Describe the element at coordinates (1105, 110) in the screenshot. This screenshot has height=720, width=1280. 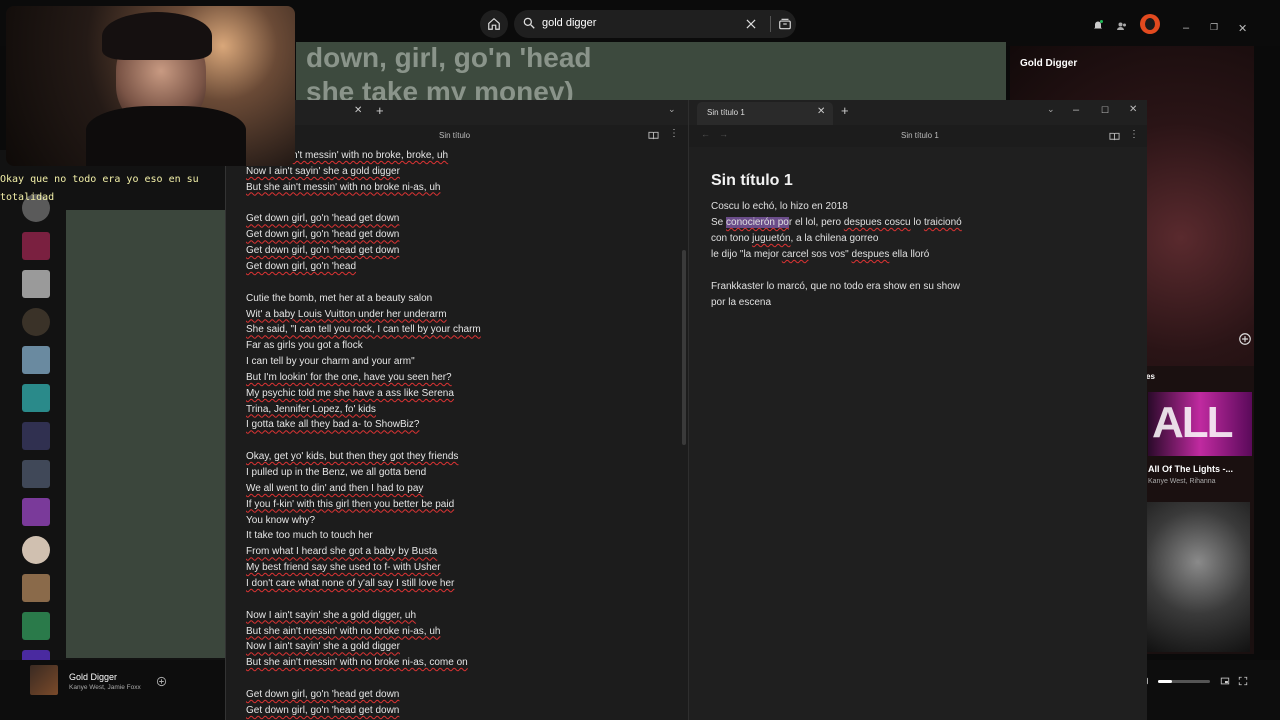
I see `maximize-icon: ☐` at that location.